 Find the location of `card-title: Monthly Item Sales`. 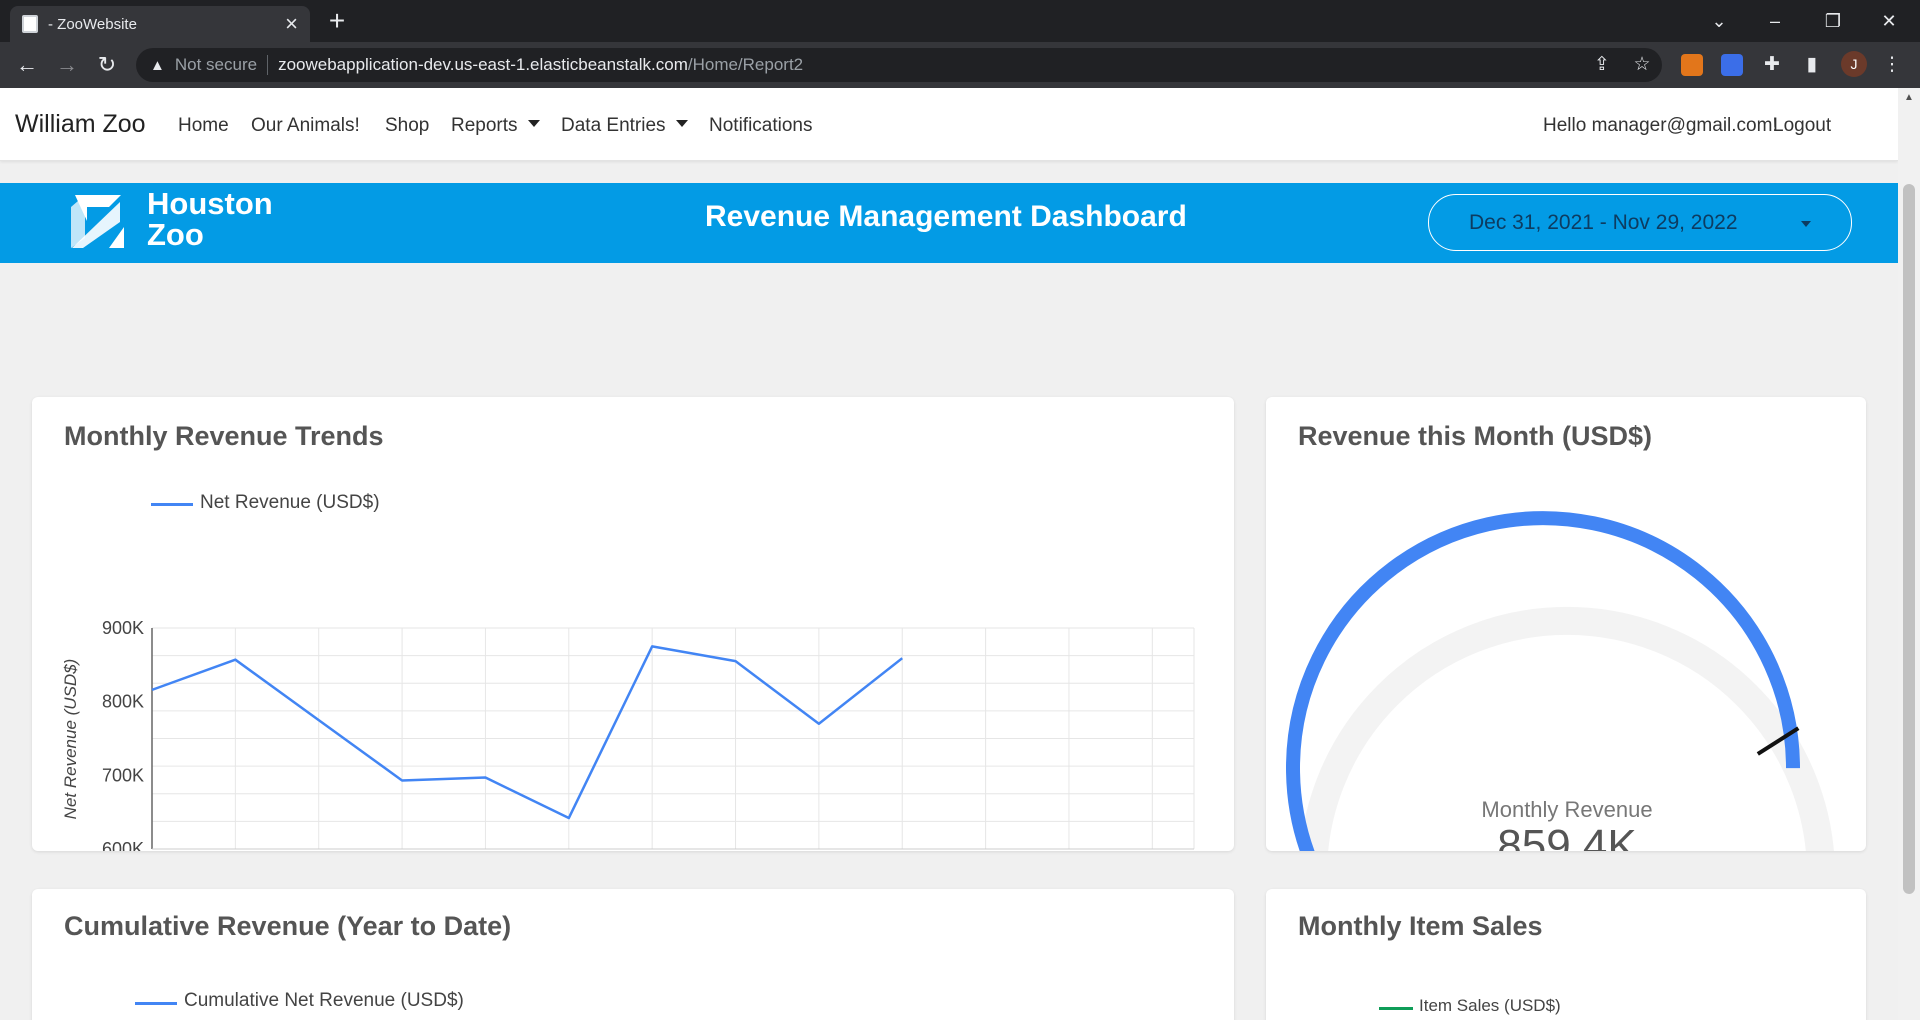

card-title: Monthly Item Sales is located at coordinates (1420, 926).